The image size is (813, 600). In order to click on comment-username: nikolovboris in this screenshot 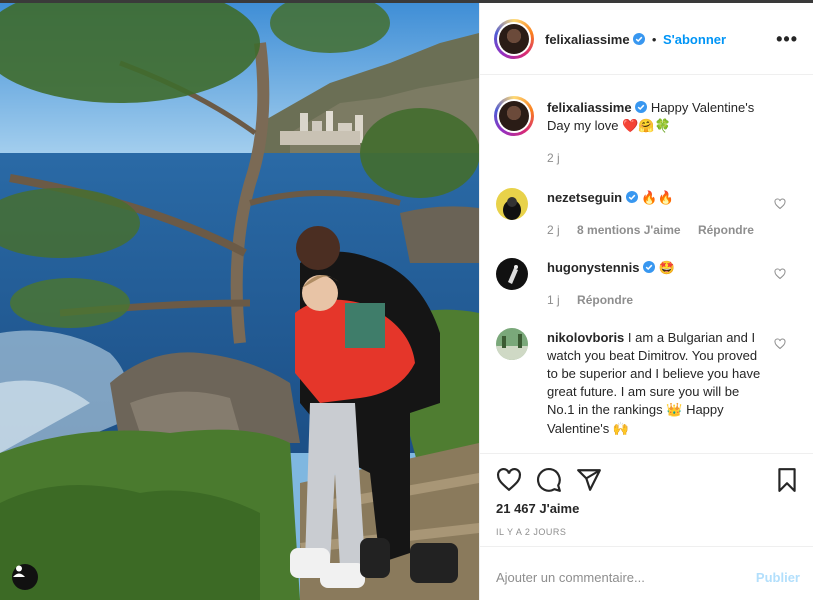, I will do `click(585, 337)`.